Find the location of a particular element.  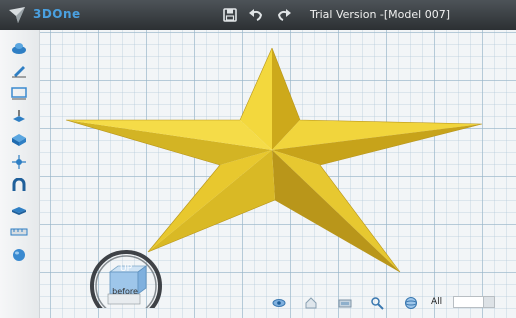

app-logo-icon is located at coordinates (17, 15).